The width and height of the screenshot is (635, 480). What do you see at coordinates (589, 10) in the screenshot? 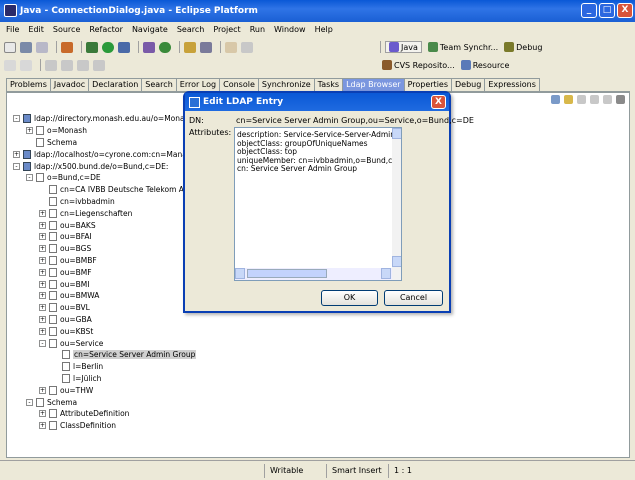
I see `minimize-button: _` at bounding box center [589, 10].